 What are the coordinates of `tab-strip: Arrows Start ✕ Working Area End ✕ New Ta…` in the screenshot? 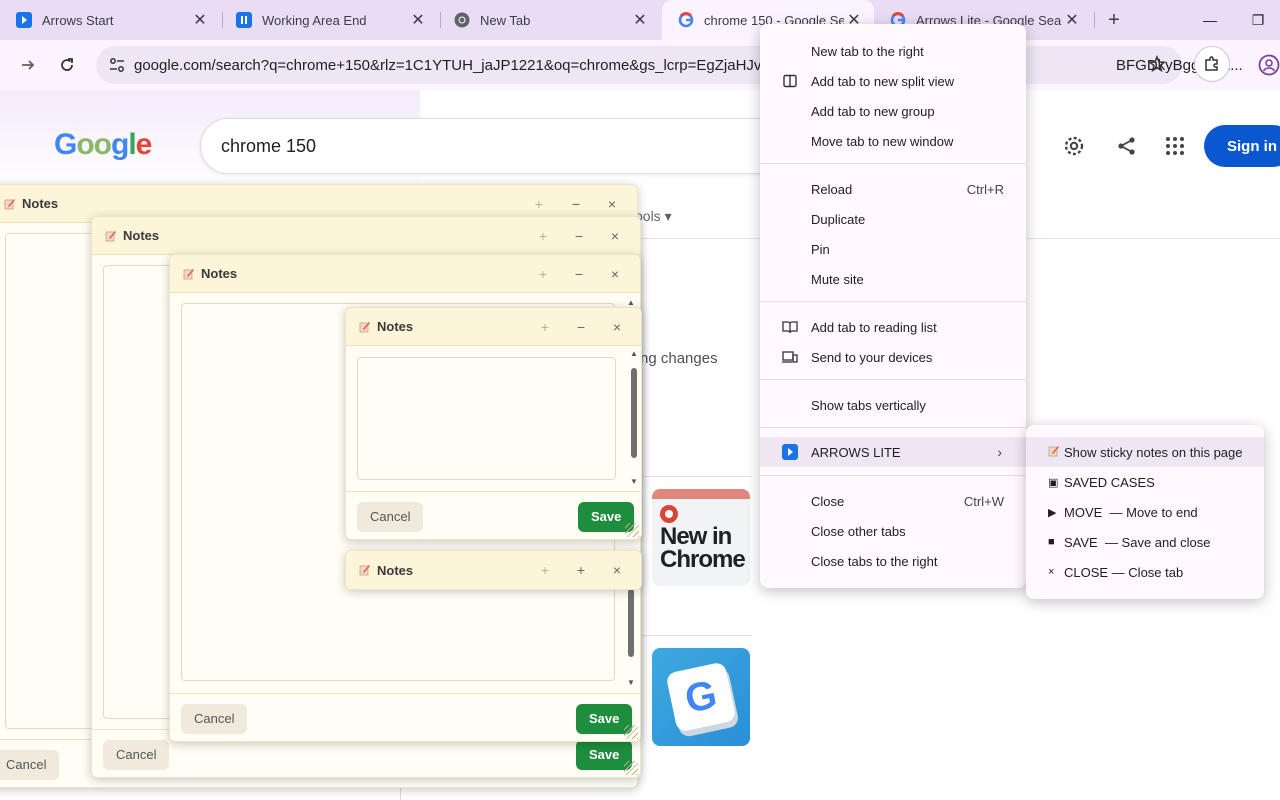 It's located at (640, 20).